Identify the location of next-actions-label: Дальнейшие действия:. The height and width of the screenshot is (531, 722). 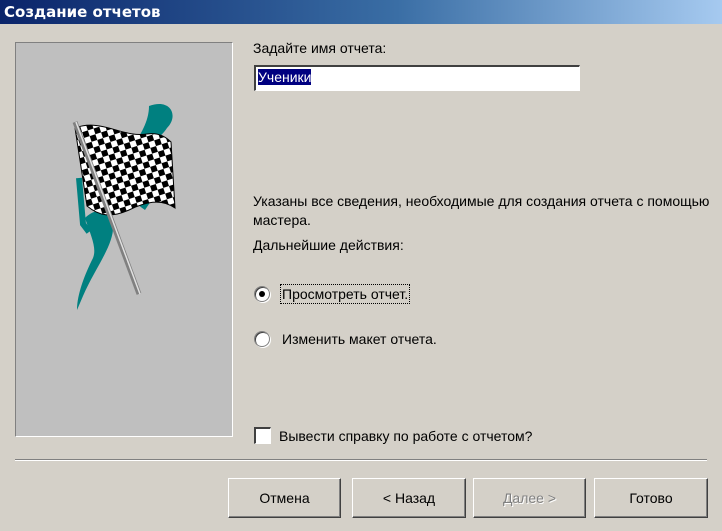
(328, 245).